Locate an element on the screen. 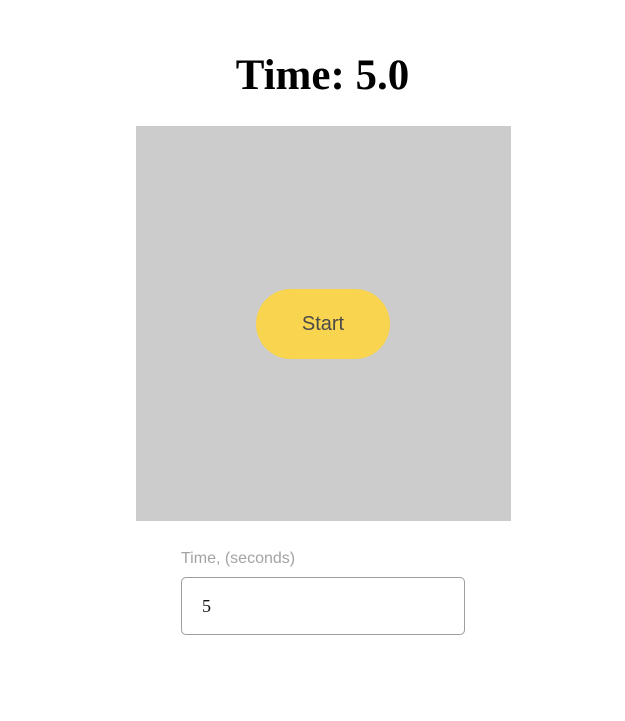 The width and height of the screenshot is (625, 721). time-field-label: Time, (seconds) is located at coordinates (238, 558).